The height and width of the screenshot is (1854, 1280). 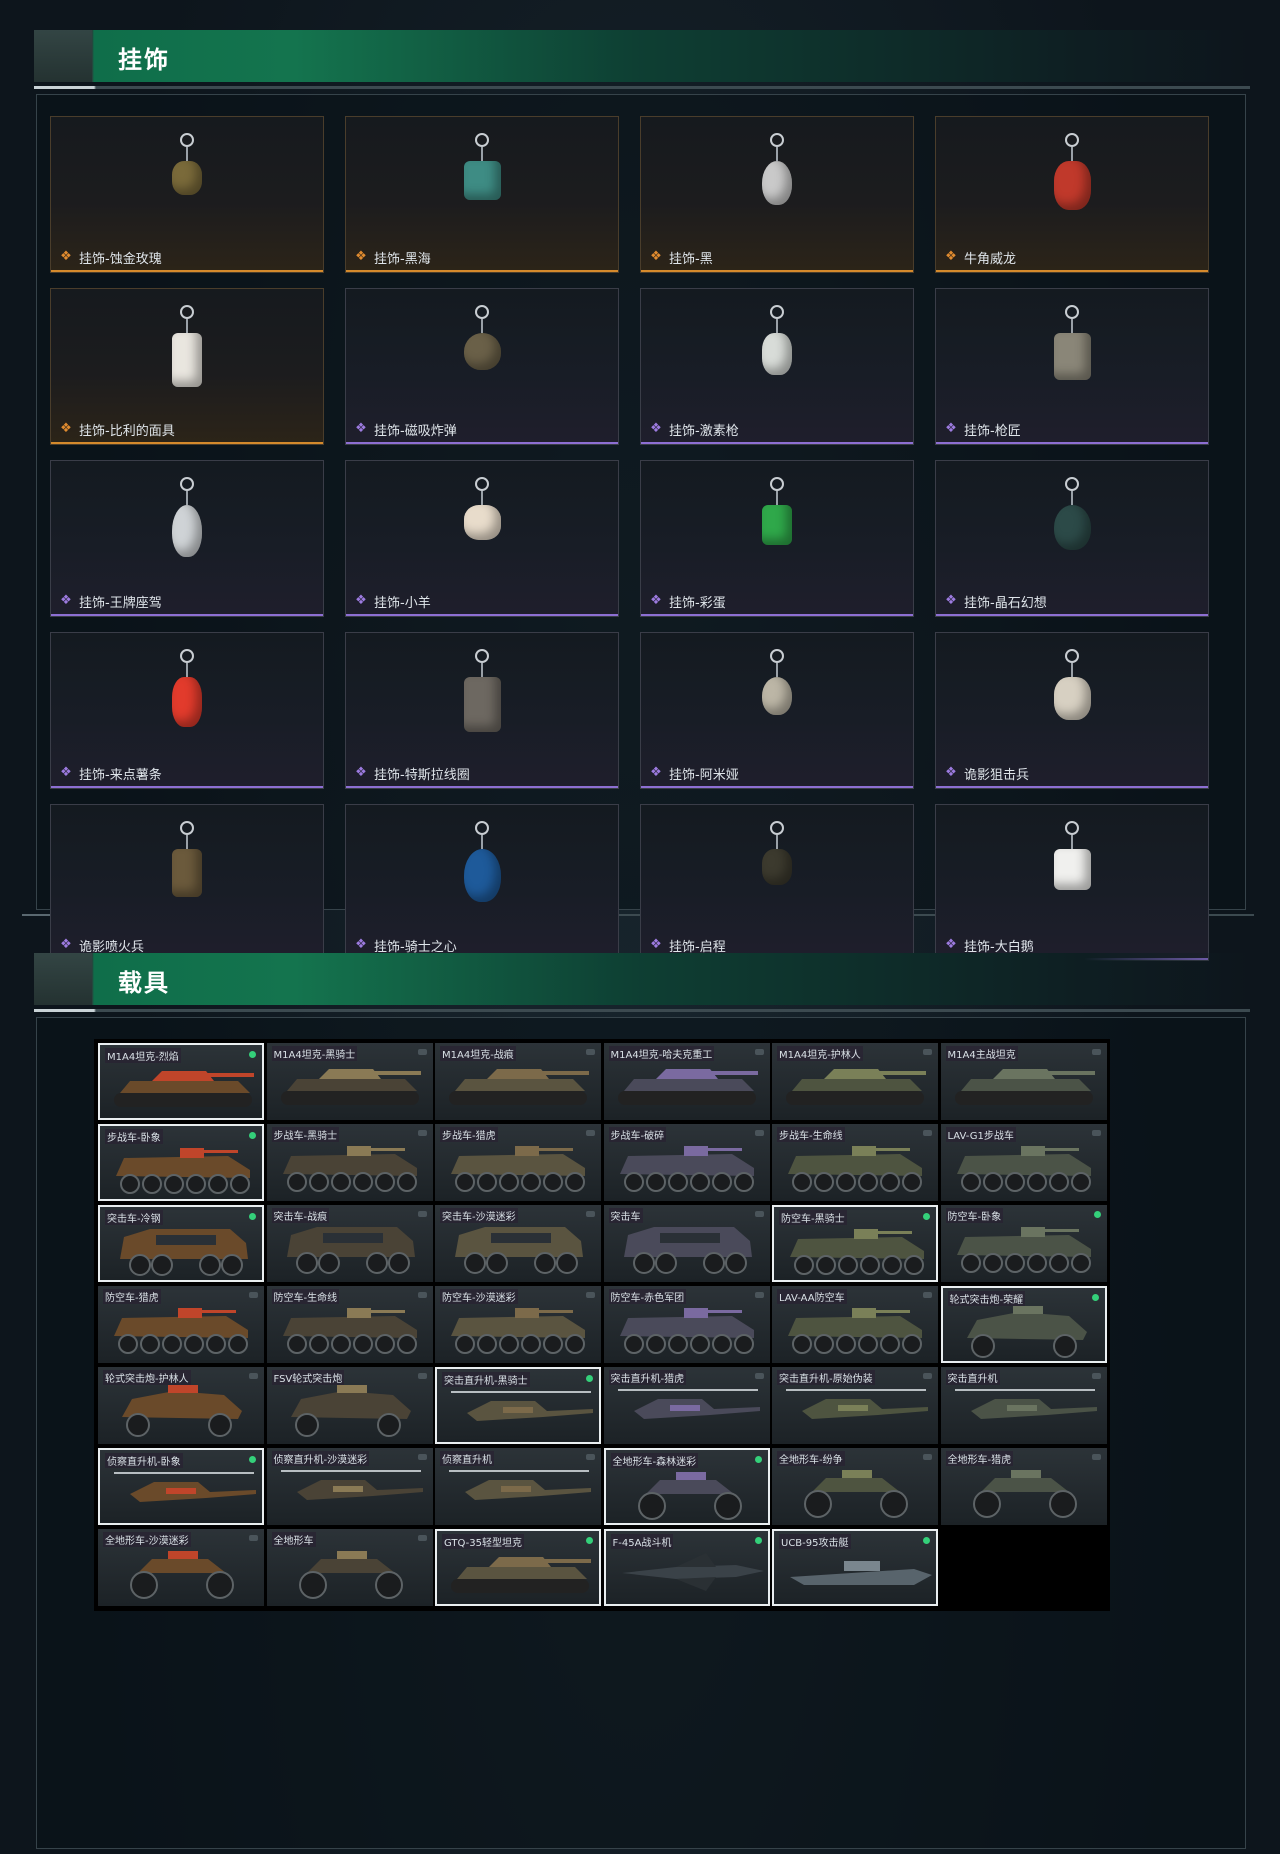 I want to click on charm-card: ❖ 挂饰-骑士之心, so click(x=482, y=882).